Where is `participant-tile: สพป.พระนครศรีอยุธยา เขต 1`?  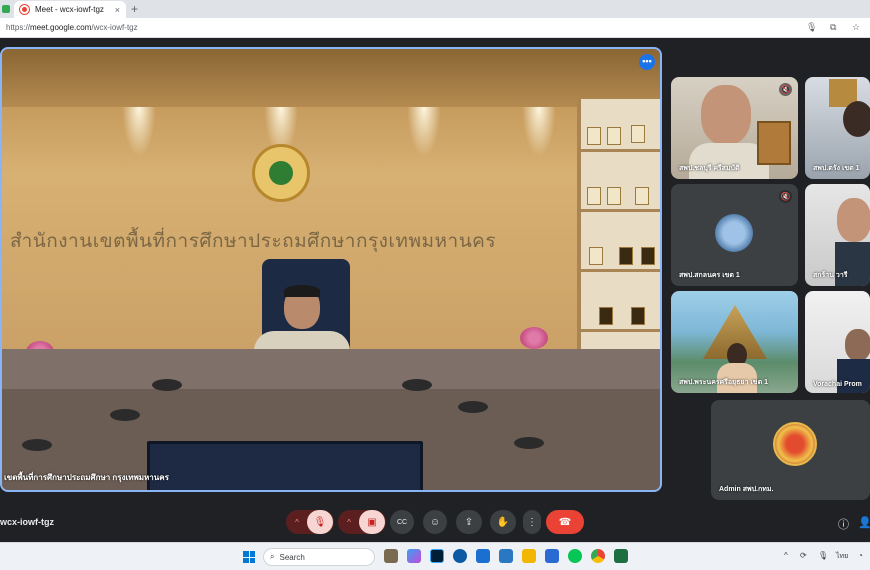 participant-tile: สพป.พระนครศรีอยุธยา เขต 1 is located at coordinates (734, 342).